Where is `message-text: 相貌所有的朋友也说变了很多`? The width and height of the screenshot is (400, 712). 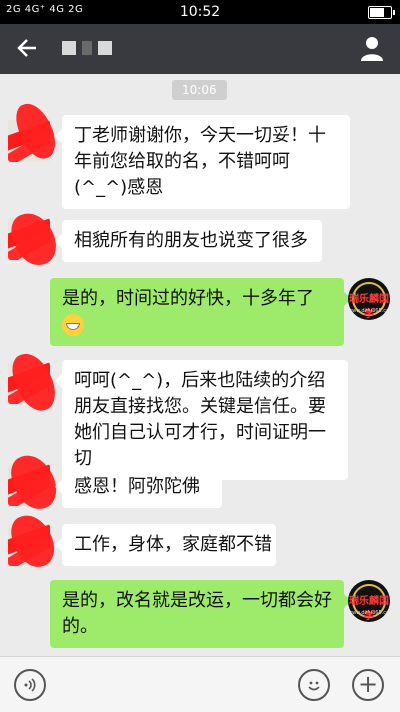
message-text: 相貌所有的朋友也说变了很多 is located at coordinates (191, 240).